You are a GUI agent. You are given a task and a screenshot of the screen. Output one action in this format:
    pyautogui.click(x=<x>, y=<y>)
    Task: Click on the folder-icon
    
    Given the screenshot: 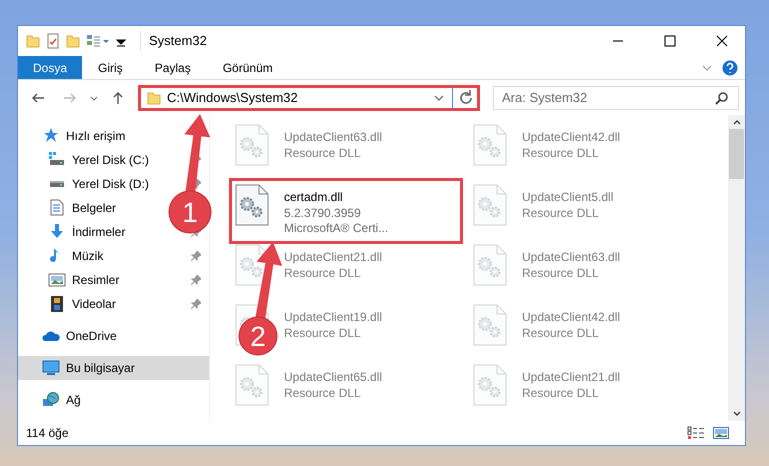 What is the action you would take?
    pyautogui.click(x=154, y=98)
    